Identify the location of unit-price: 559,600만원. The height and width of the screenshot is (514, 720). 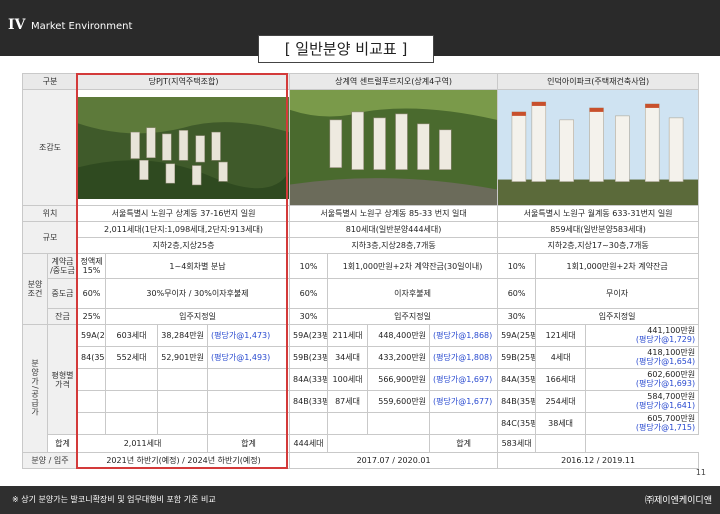
(399, 402).